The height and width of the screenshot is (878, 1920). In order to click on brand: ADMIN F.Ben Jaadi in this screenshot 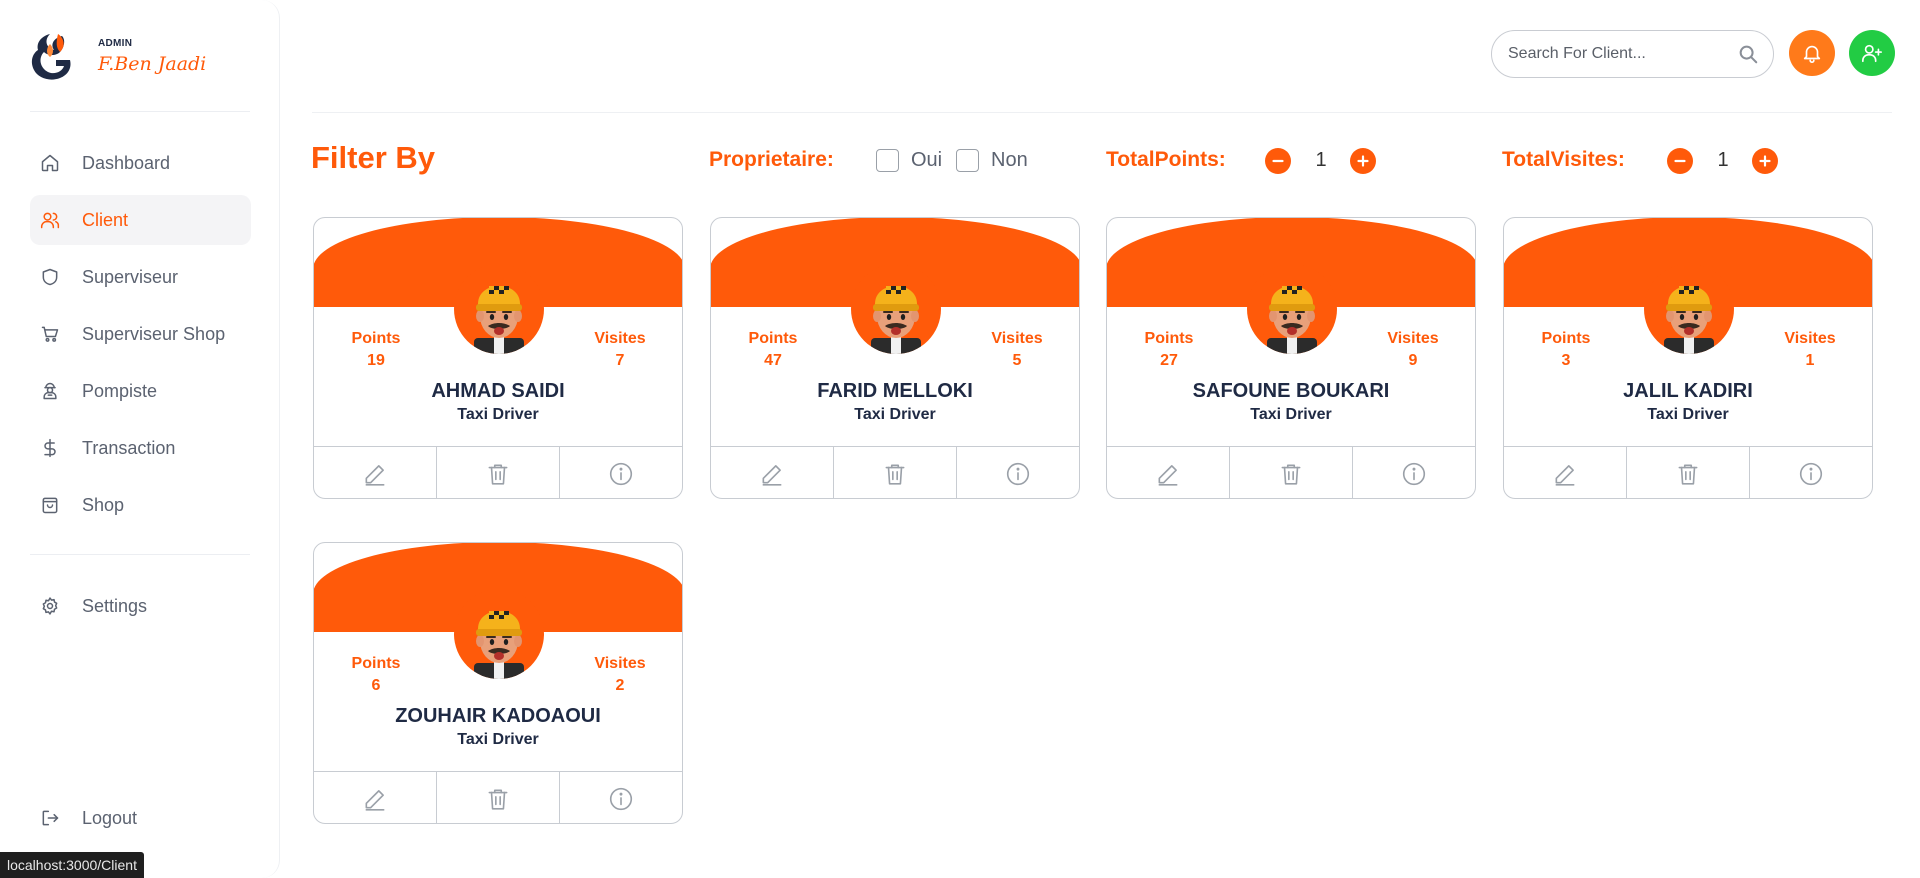, I will do `click(117, 56)`.